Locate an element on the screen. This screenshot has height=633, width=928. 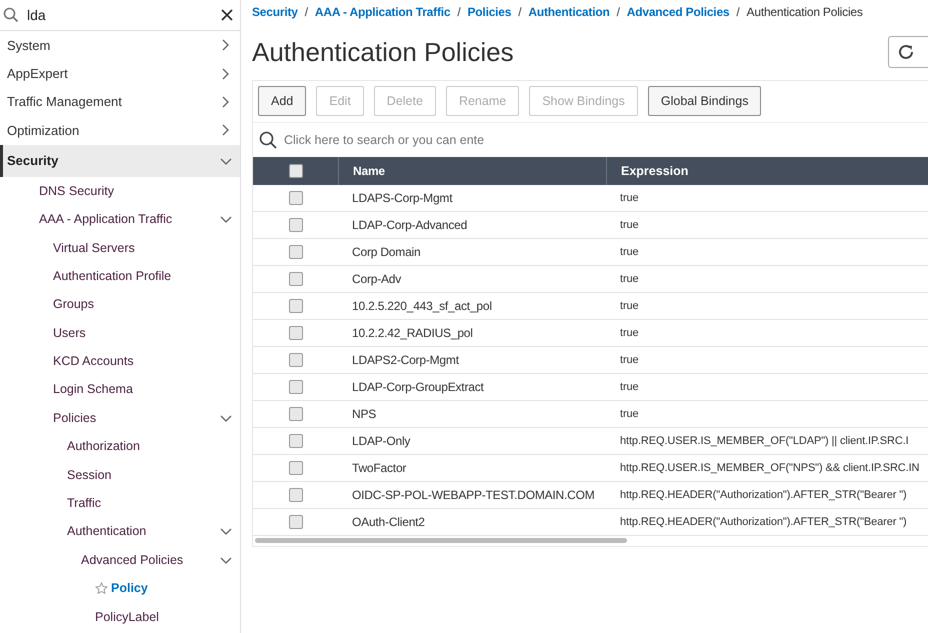
nav-item: Users is located at coordinates (142, 333).